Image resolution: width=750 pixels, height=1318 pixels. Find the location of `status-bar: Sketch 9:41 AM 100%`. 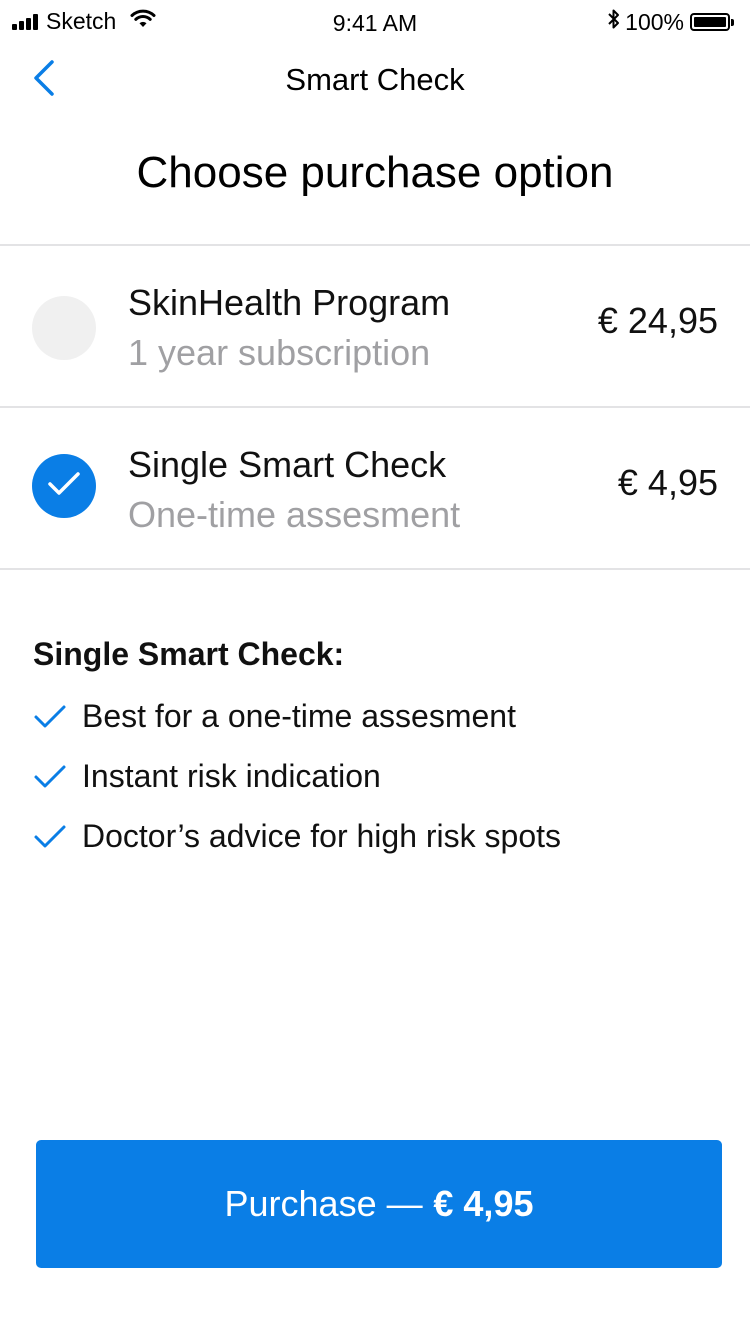

status-bar: Sketch 9:41 AM 100% is located at coordinates (375, 22).